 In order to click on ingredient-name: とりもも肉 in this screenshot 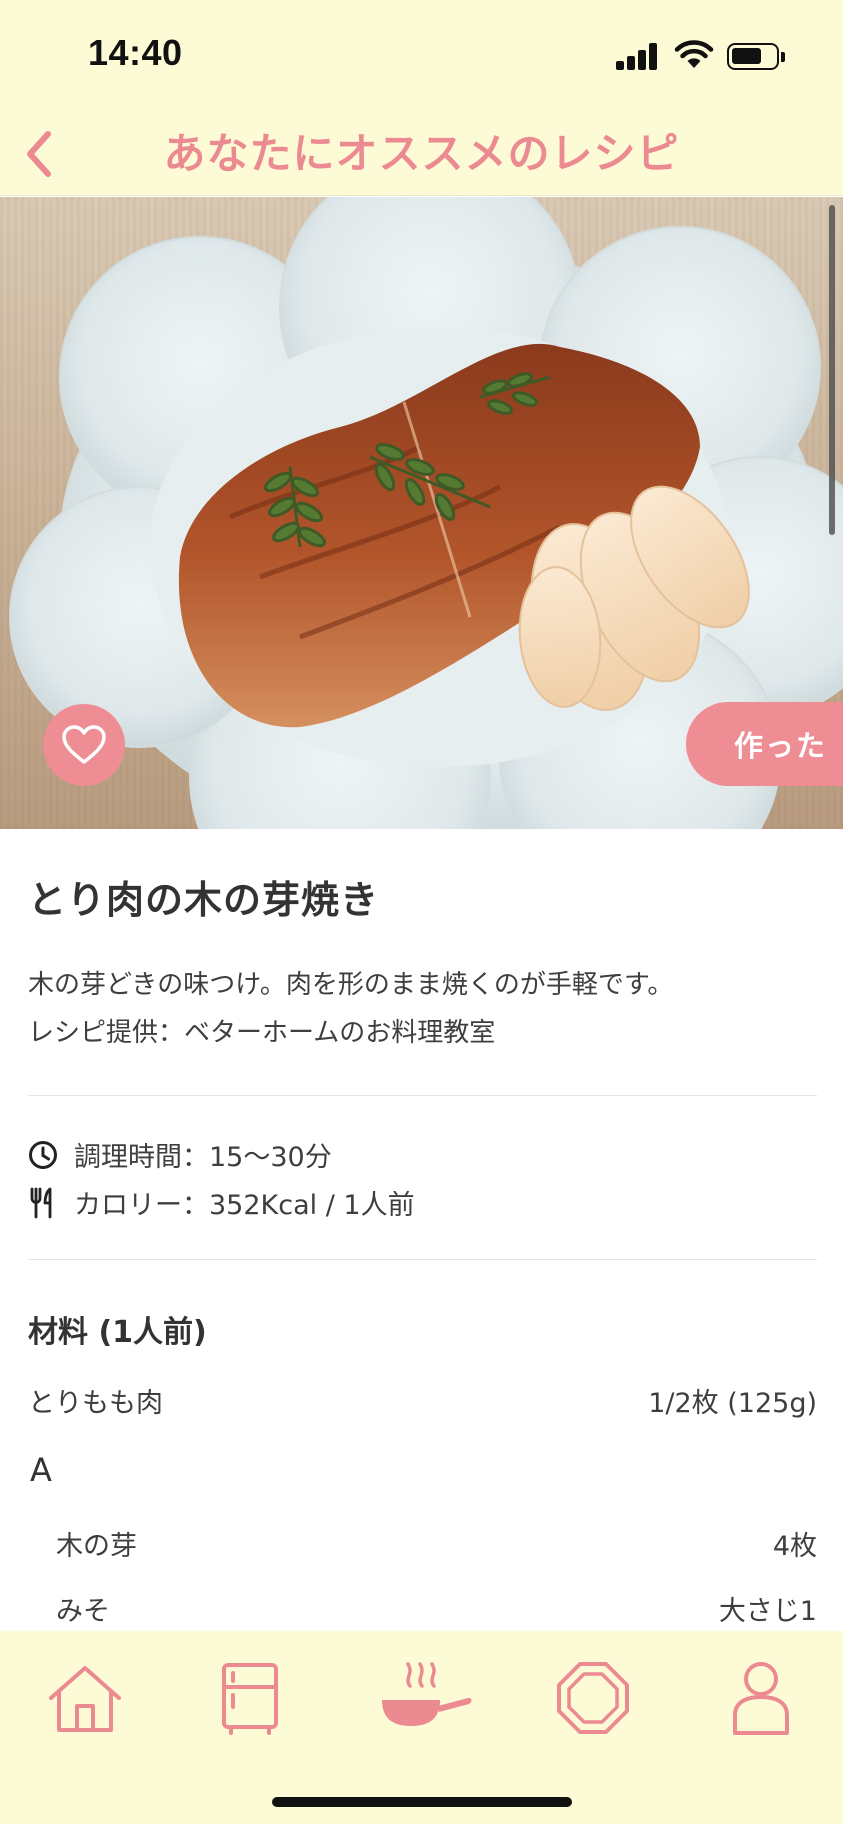, I will do `click(95, 1403)`.